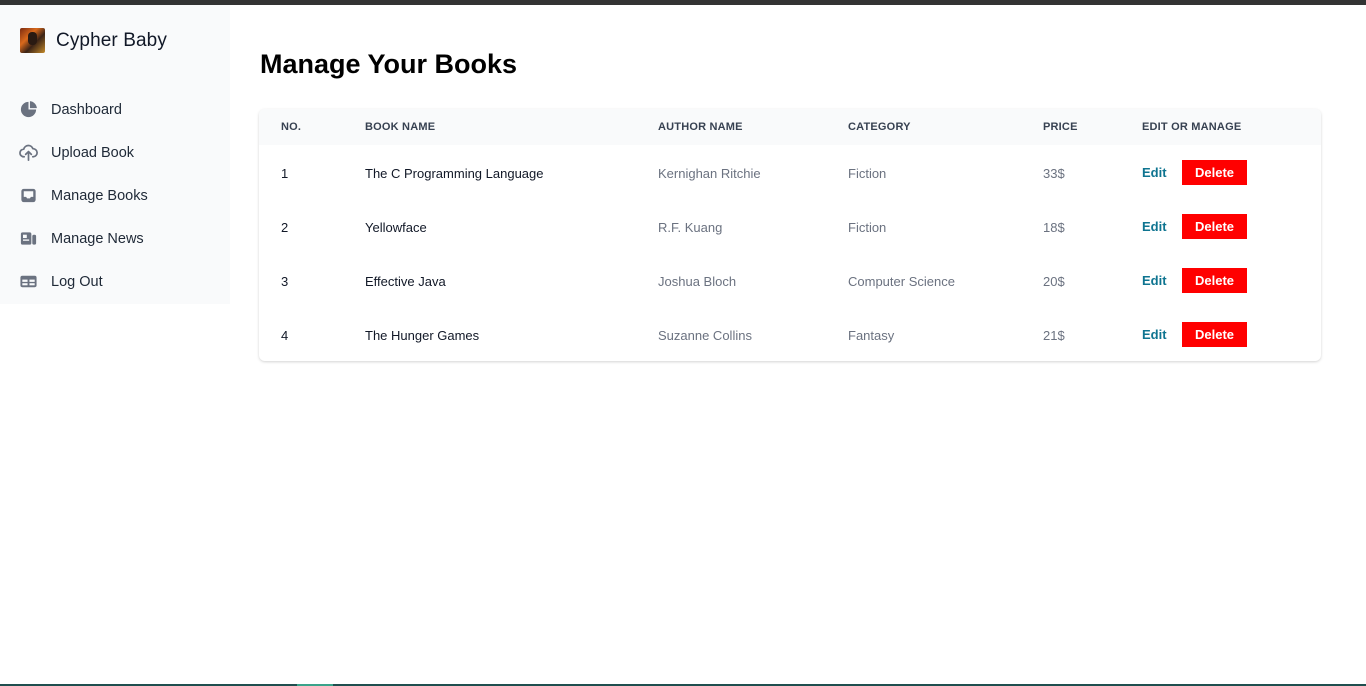  I want to click on cell-author: Kernighan Ritchie, so click(709, 173).